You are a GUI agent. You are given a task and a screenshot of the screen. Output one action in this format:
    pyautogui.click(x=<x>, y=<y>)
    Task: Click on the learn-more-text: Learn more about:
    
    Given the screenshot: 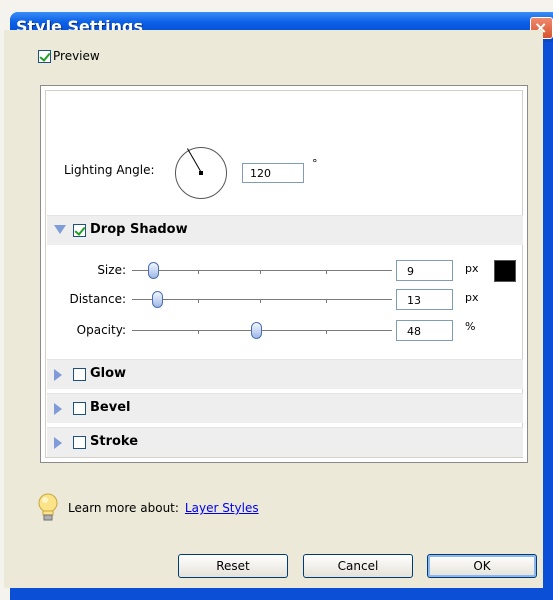 What is the action you would take?
    pyautogui.click(x=123, y=508)
    